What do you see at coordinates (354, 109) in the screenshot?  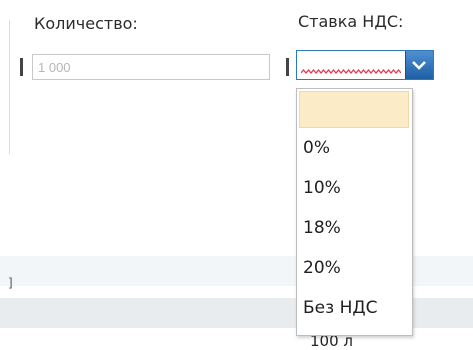 I see `vat-option-empty` at bounding box center [354, 109].